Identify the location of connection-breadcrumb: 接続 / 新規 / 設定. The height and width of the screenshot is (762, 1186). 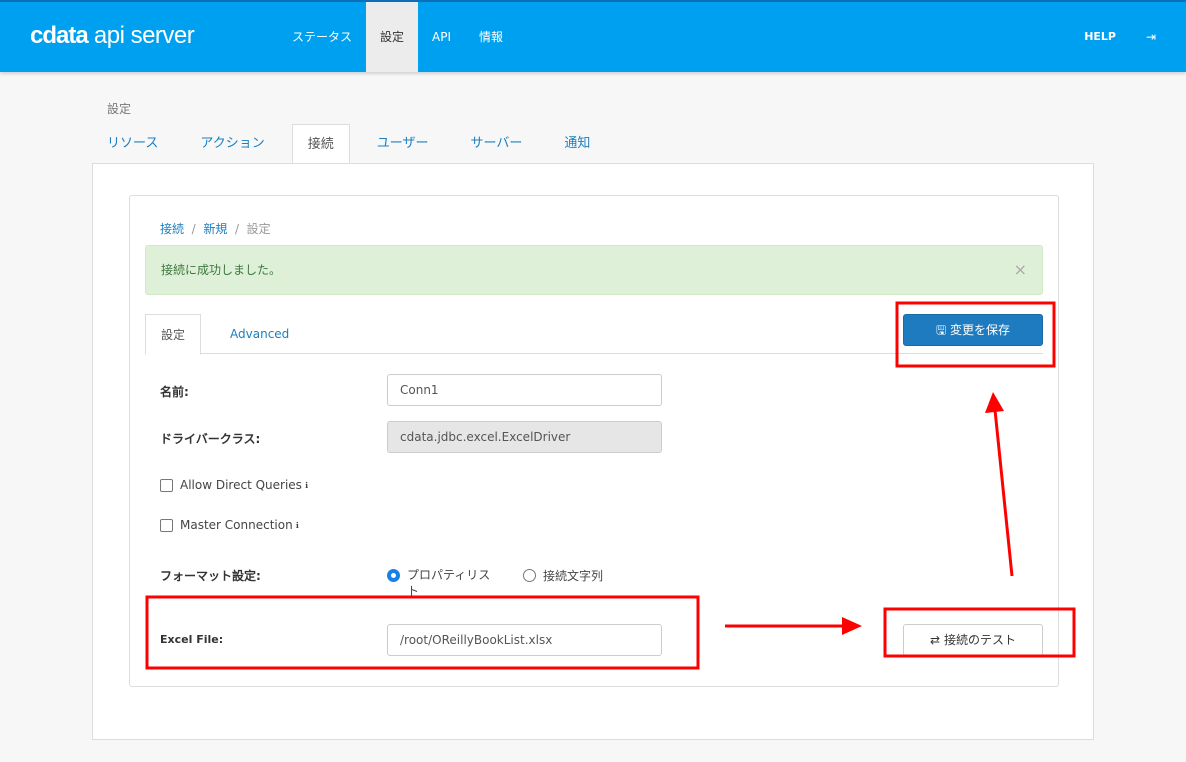
(215, 229).